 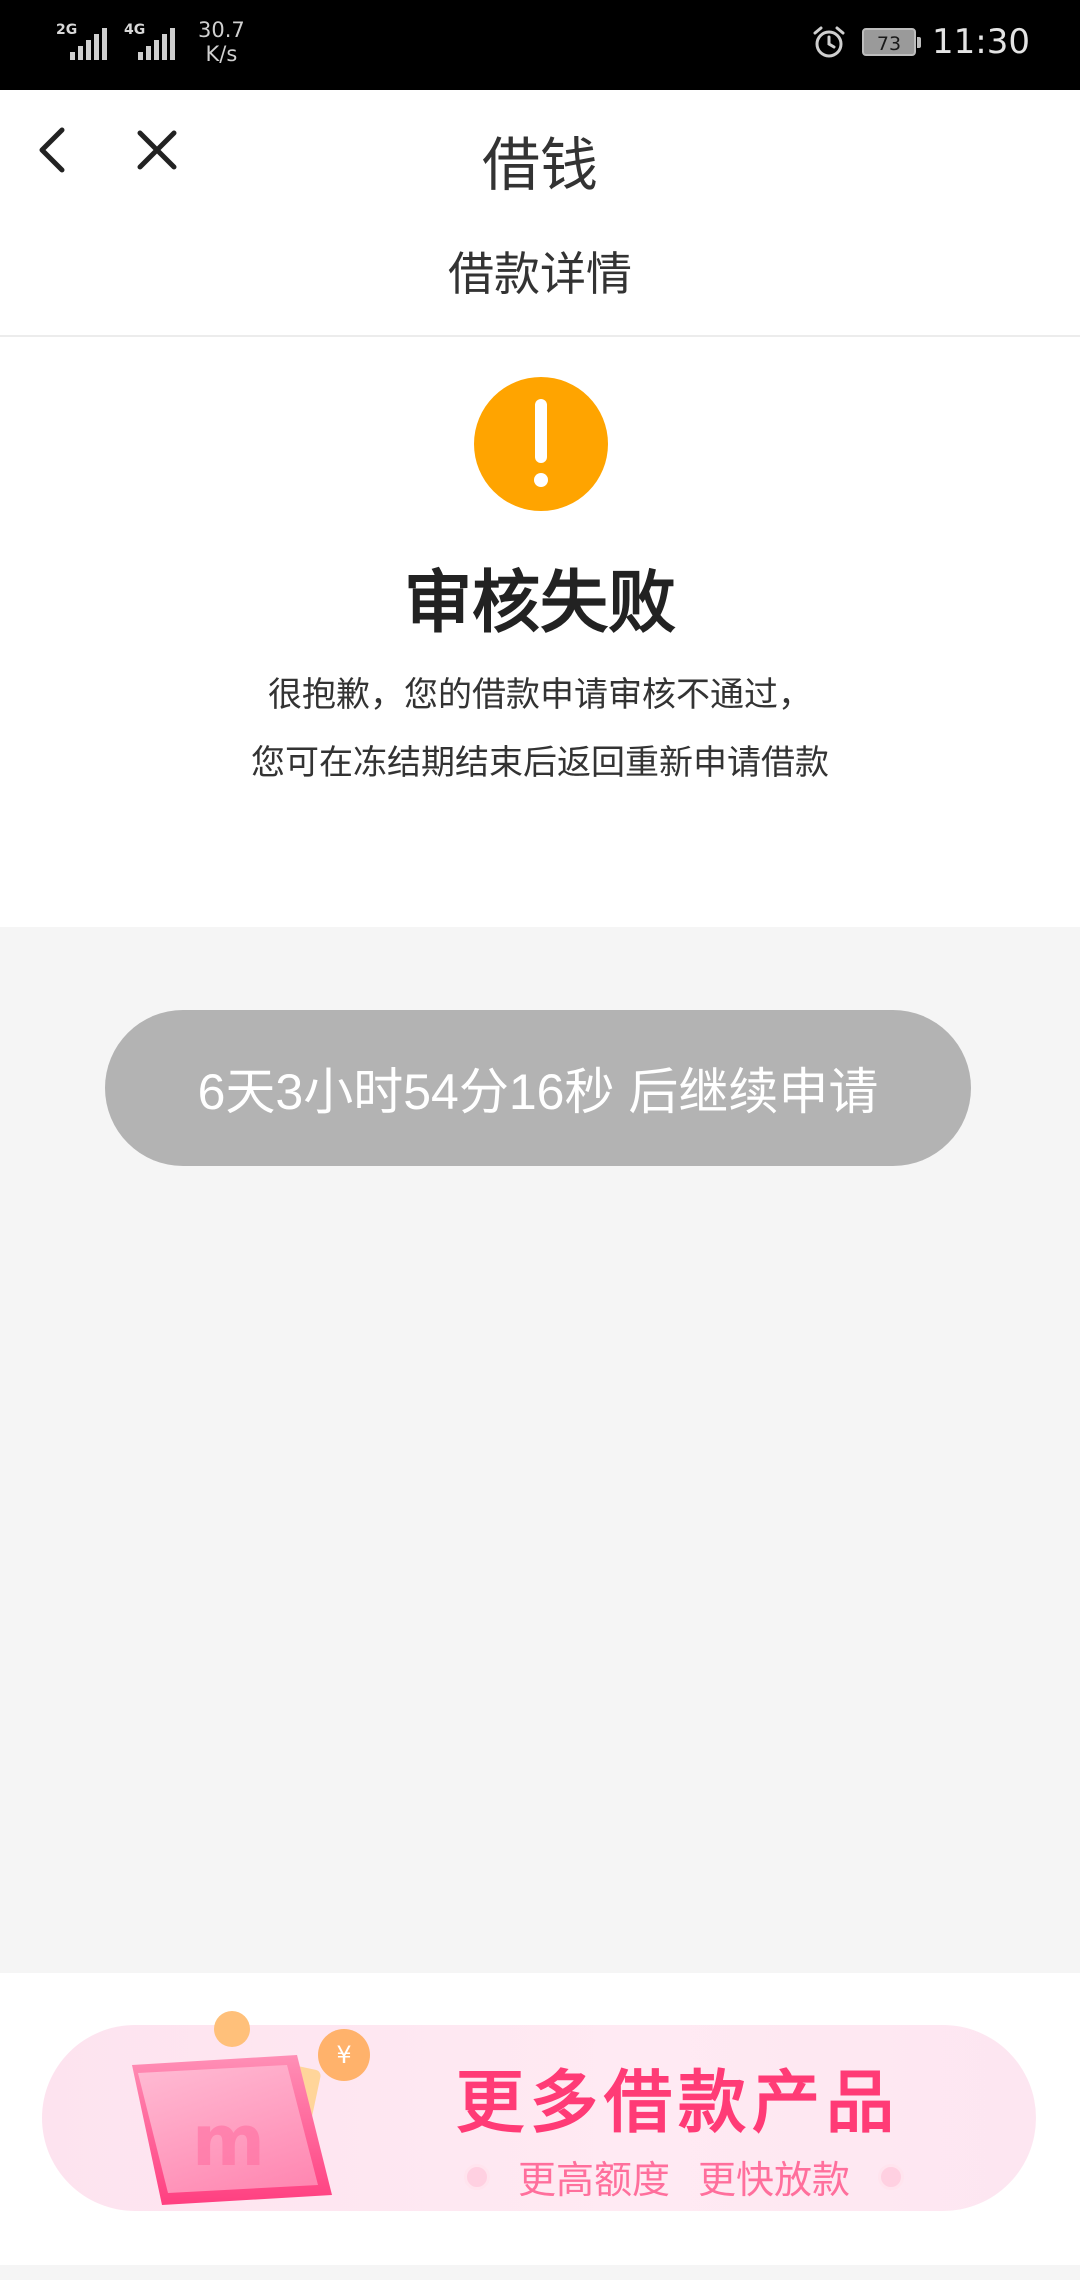 What do you see at coordinates (539, 603) in the screenshot?
I see `result-title: 审核失败` at bounding box center [539, 603].